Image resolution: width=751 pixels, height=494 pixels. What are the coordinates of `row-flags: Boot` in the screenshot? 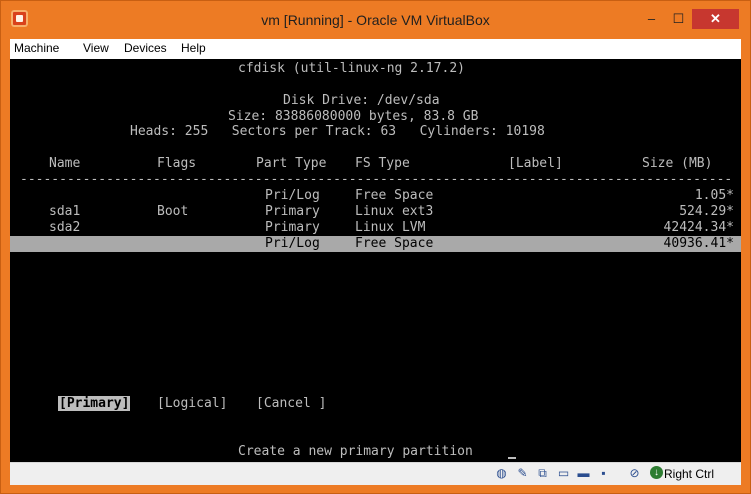 It's located at (173, 211).